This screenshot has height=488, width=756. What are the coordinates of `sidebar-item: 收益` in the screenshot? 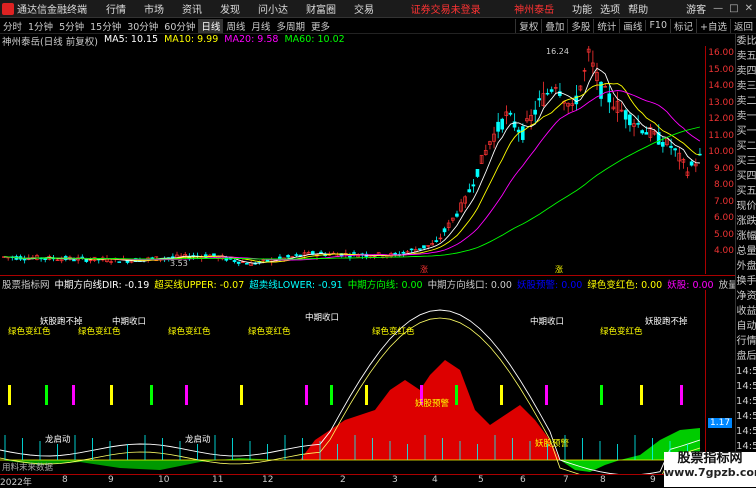 It's located at (746, 311).